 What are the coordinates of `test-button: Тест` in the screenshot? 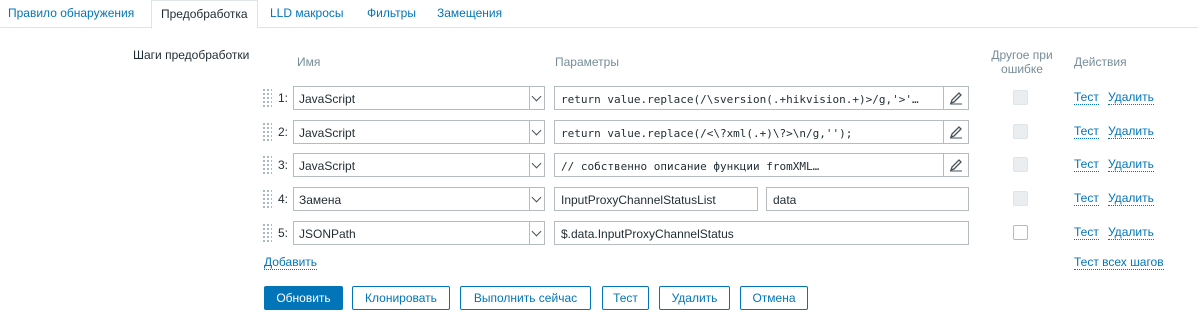 It's located at (625, 298).